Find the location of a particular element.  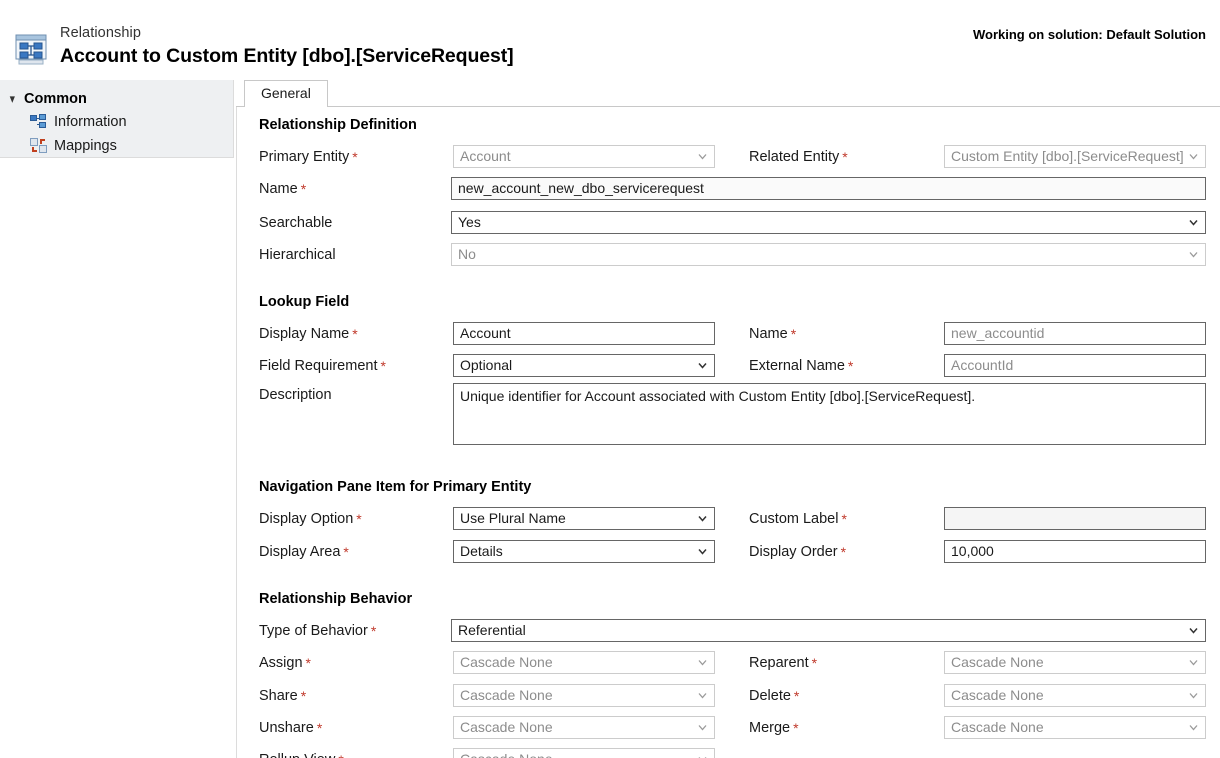

label-assign: Assign * is located at coordinates (285, 663).